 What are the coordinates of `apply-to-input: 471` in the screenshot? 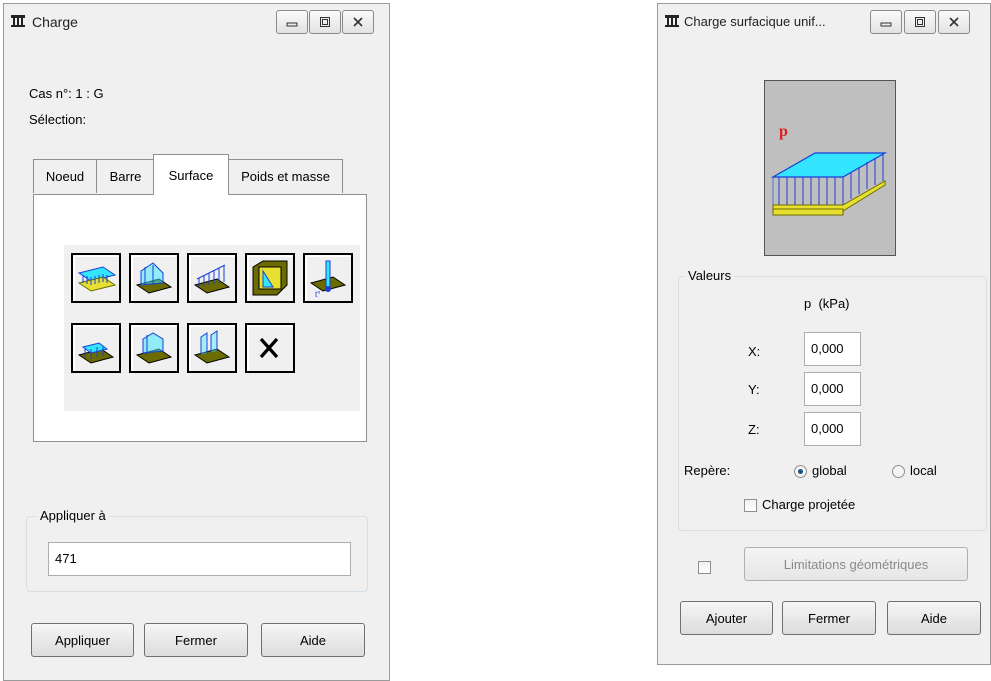 It's located at (199, 559).